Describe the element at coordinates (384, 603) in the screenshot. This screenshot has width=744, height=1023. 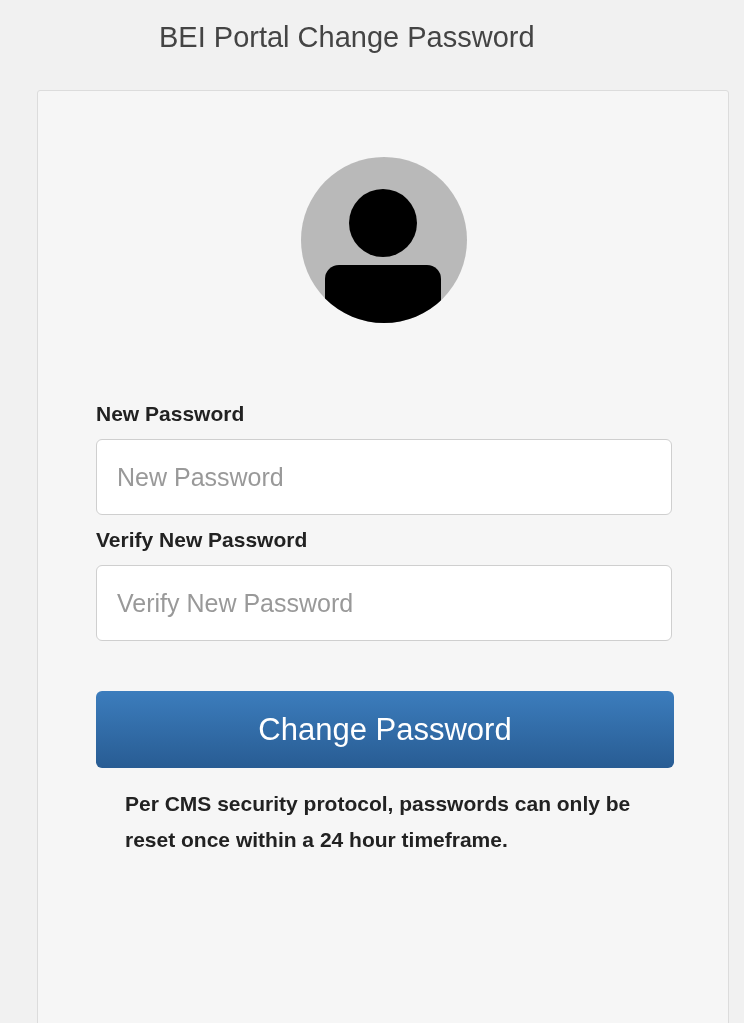
I see `password-field: Verify New Password` at that location.